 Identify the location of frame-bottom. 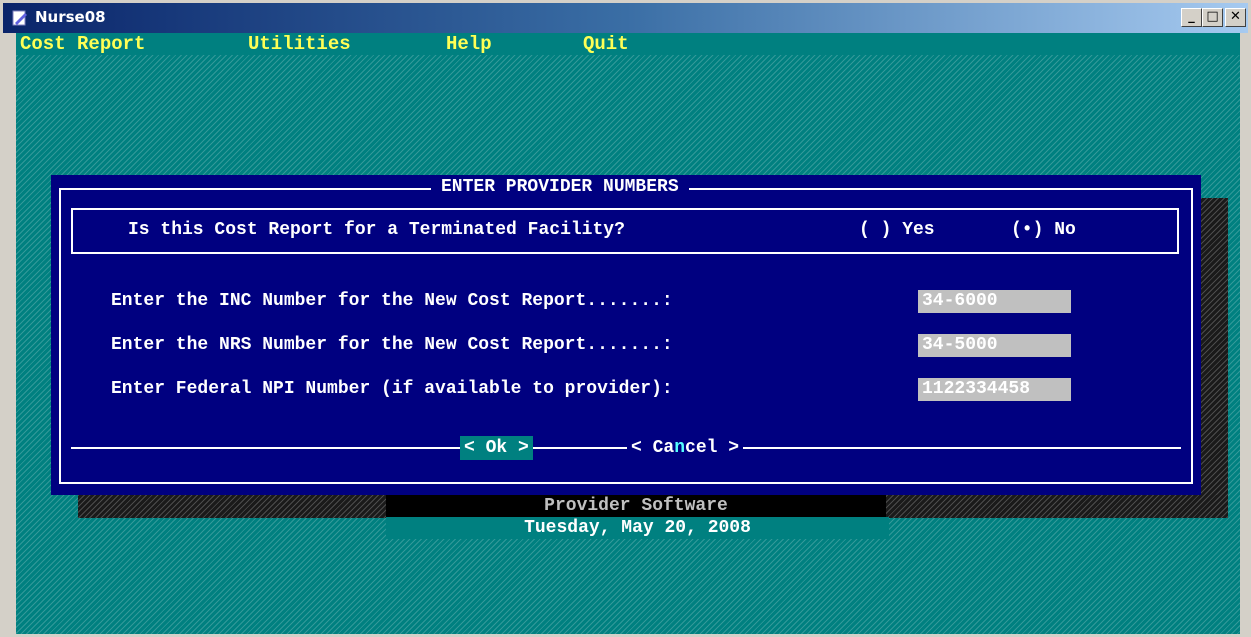
(626, 483).